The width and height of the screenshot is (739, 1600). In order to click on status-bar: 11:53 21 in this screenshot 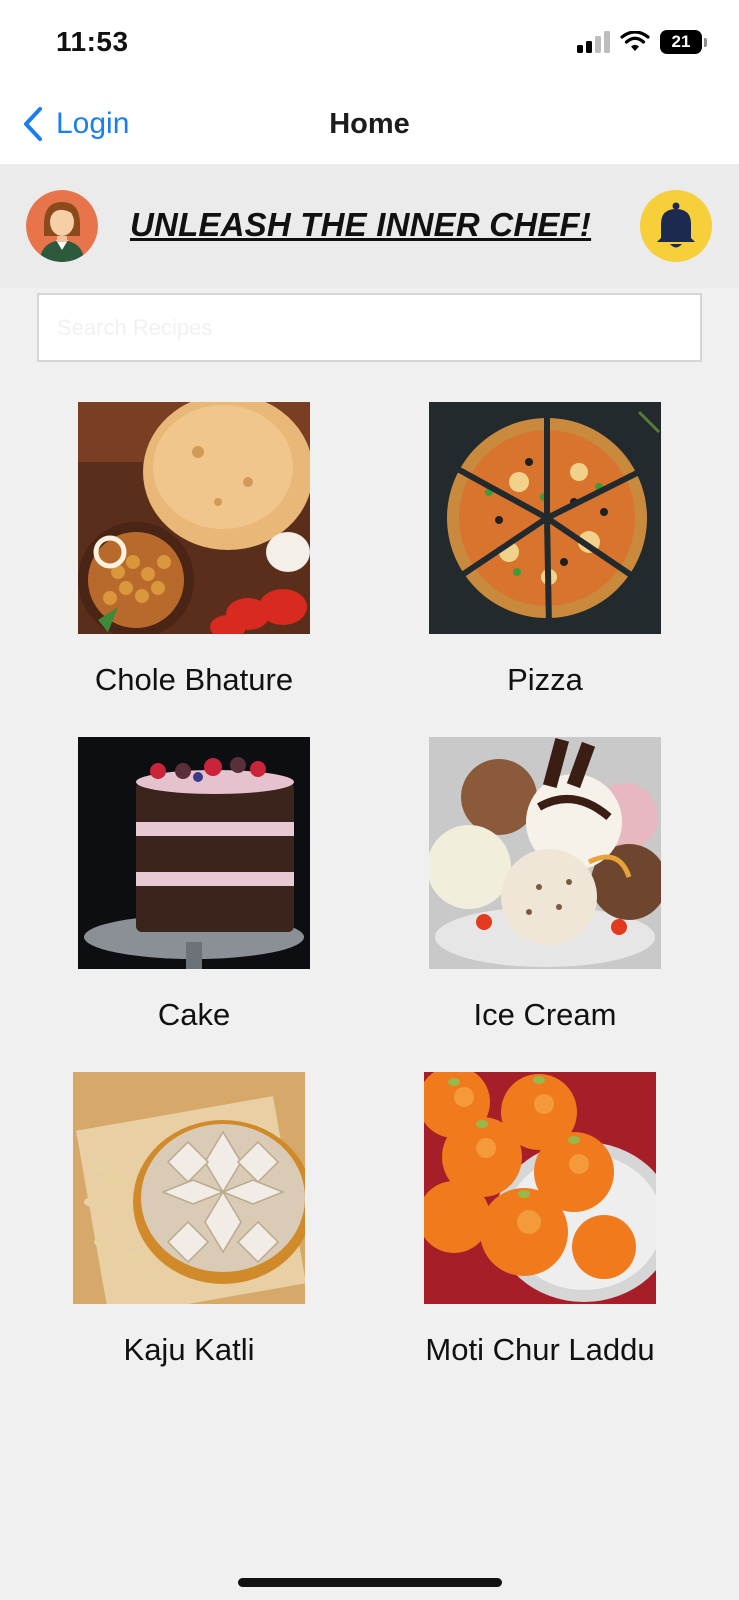, I will do `click(369, 44)`.